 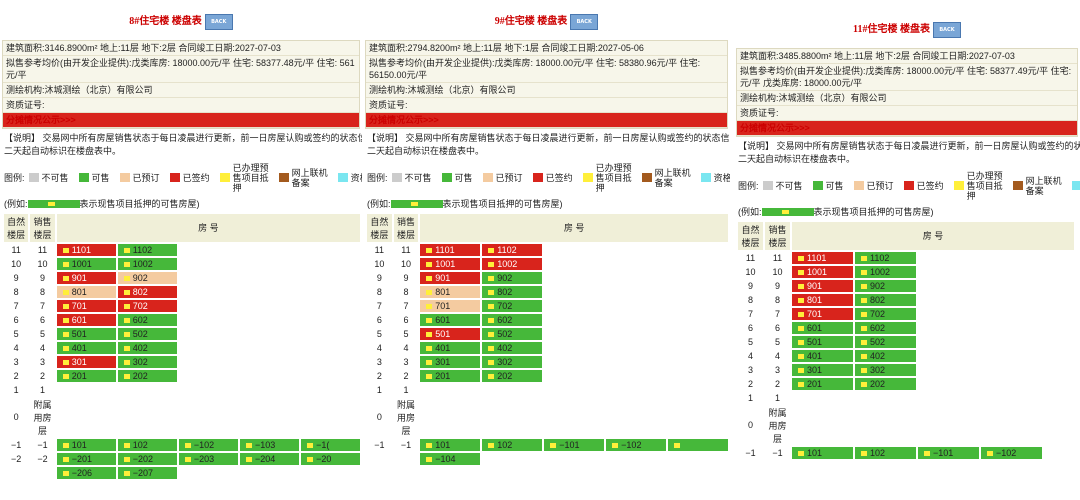 What do you see at coordinates (721, 178) in the screenshot?
I see `legend-text: 资格中` at bounding box center [721, 178].